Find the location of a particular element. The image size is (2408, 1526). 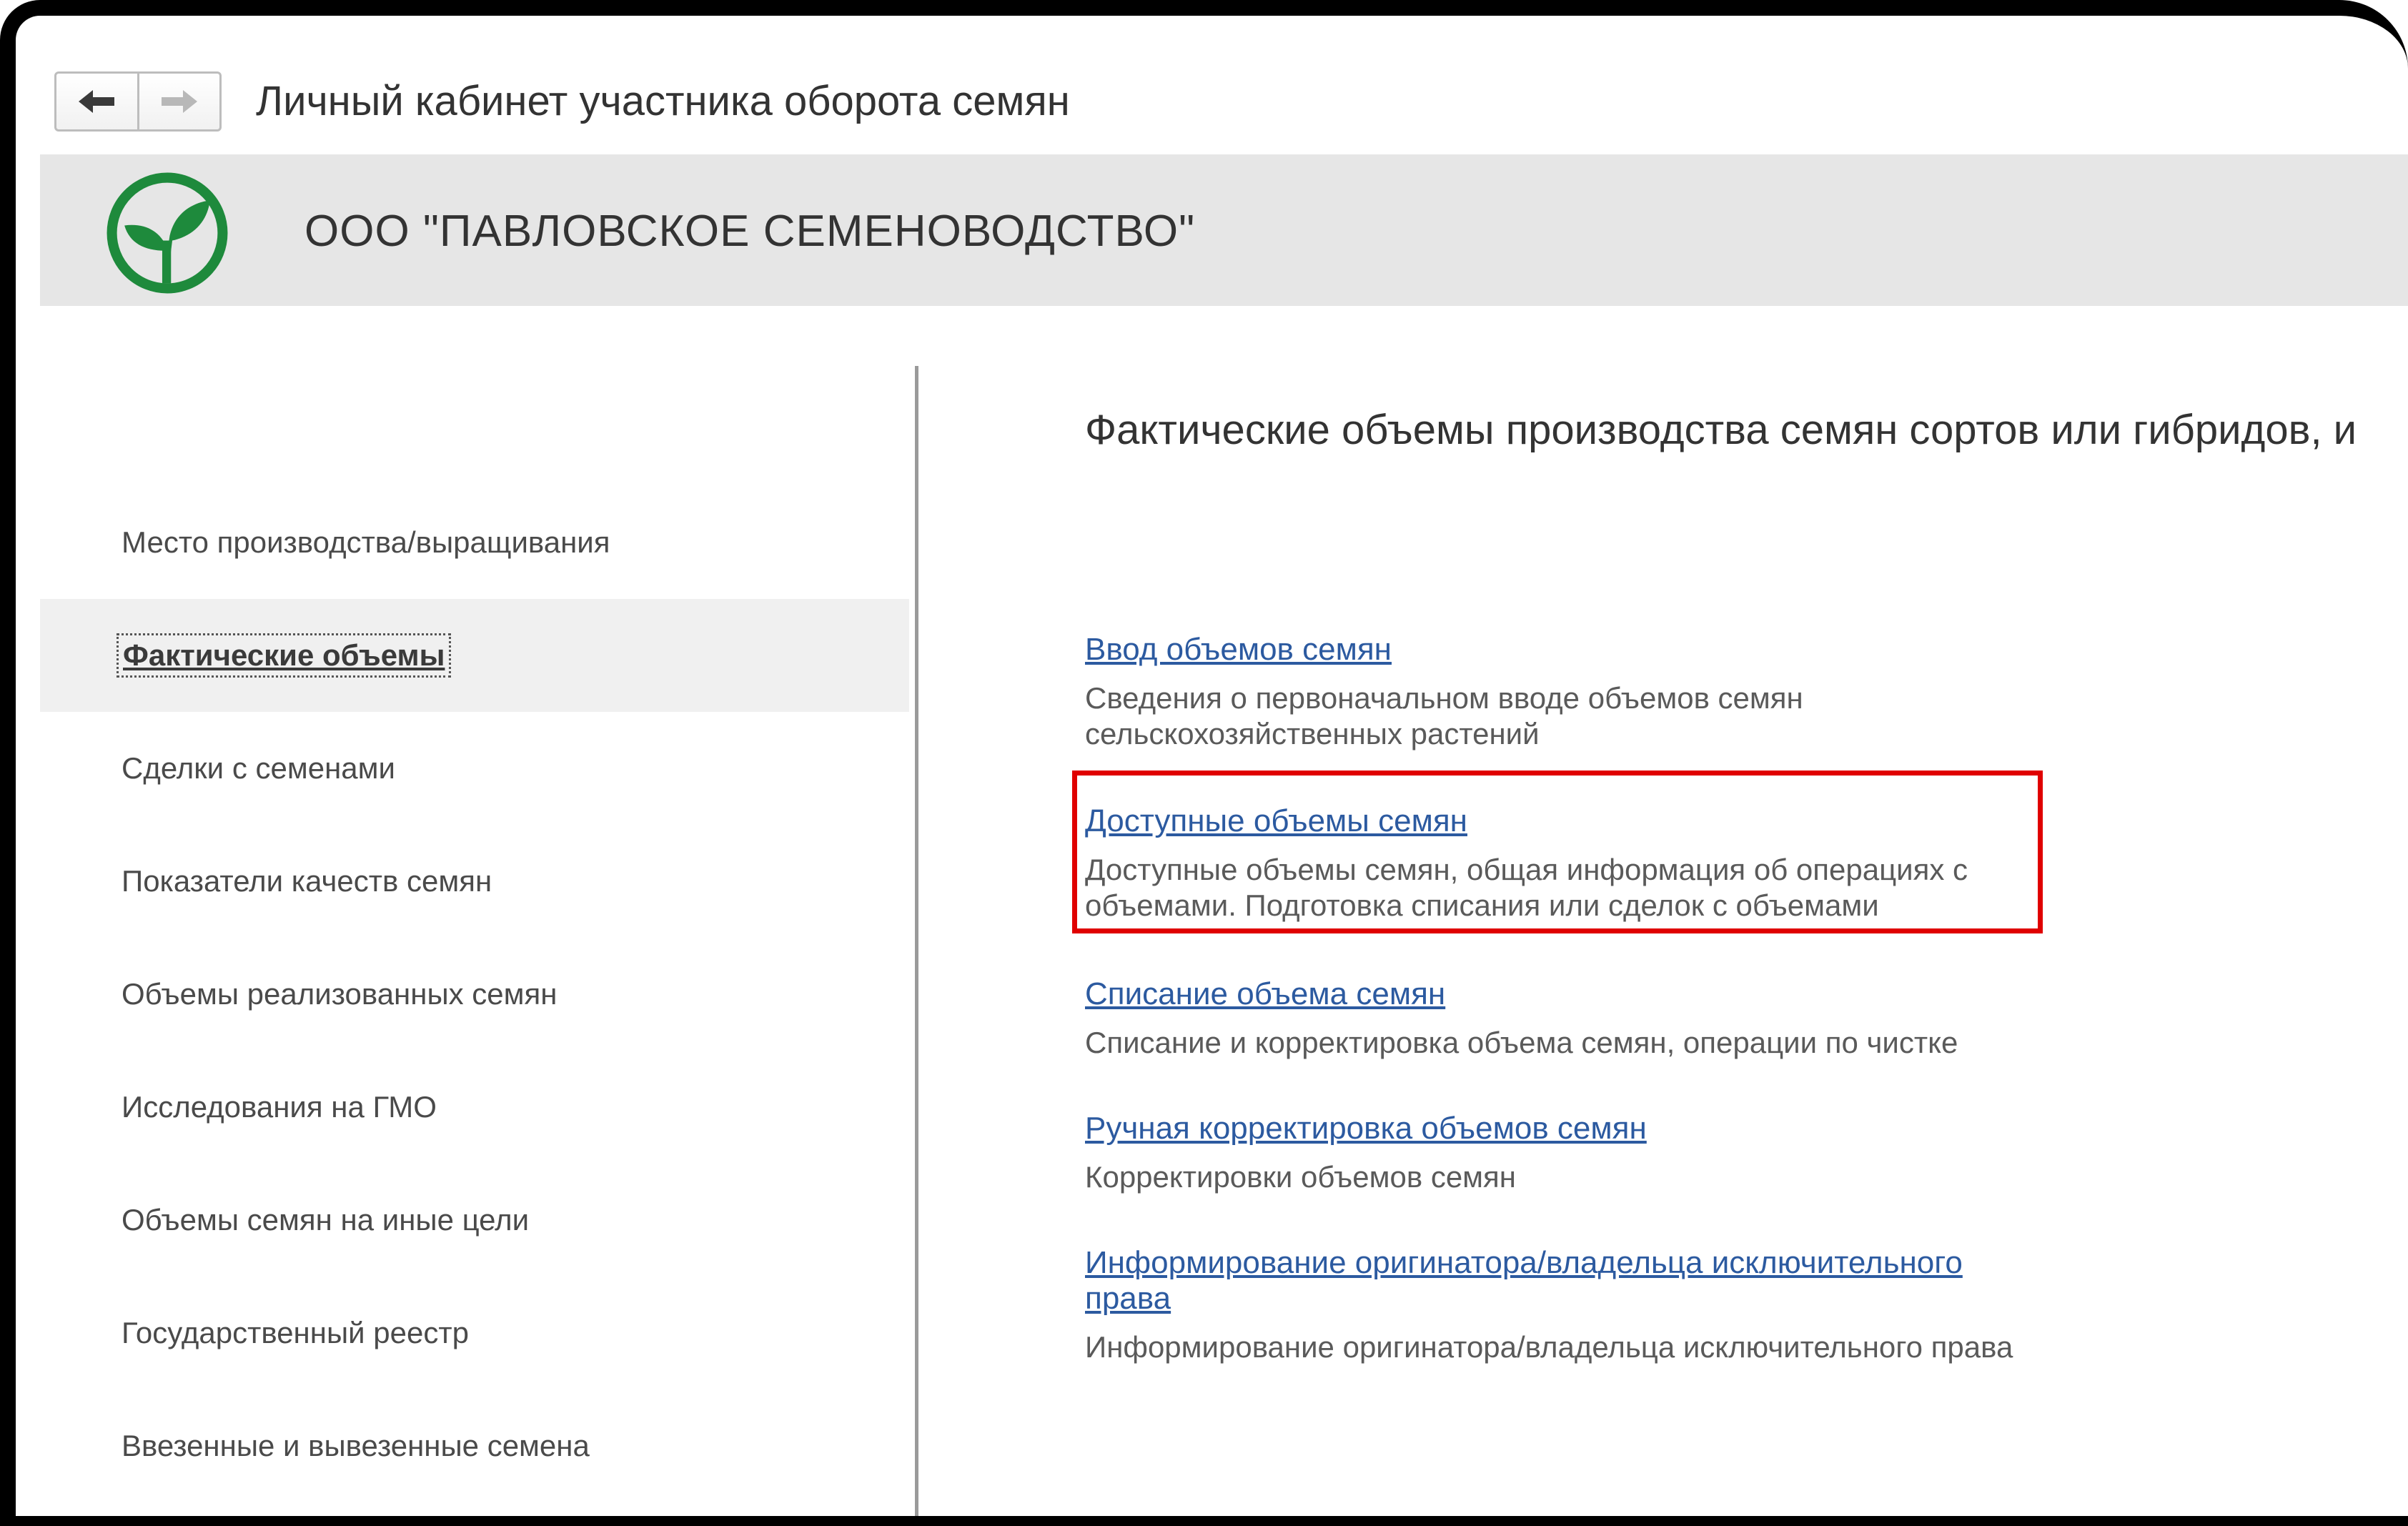

sidebar-item-production-place: Место производства/выращивания is located at coordinates (475, 542).